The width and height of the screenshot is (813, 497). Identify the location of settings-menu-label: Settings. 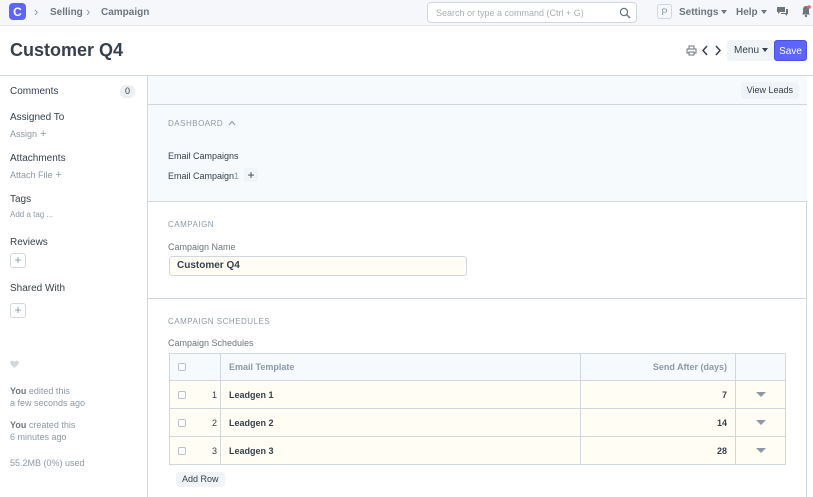
(699, 12).